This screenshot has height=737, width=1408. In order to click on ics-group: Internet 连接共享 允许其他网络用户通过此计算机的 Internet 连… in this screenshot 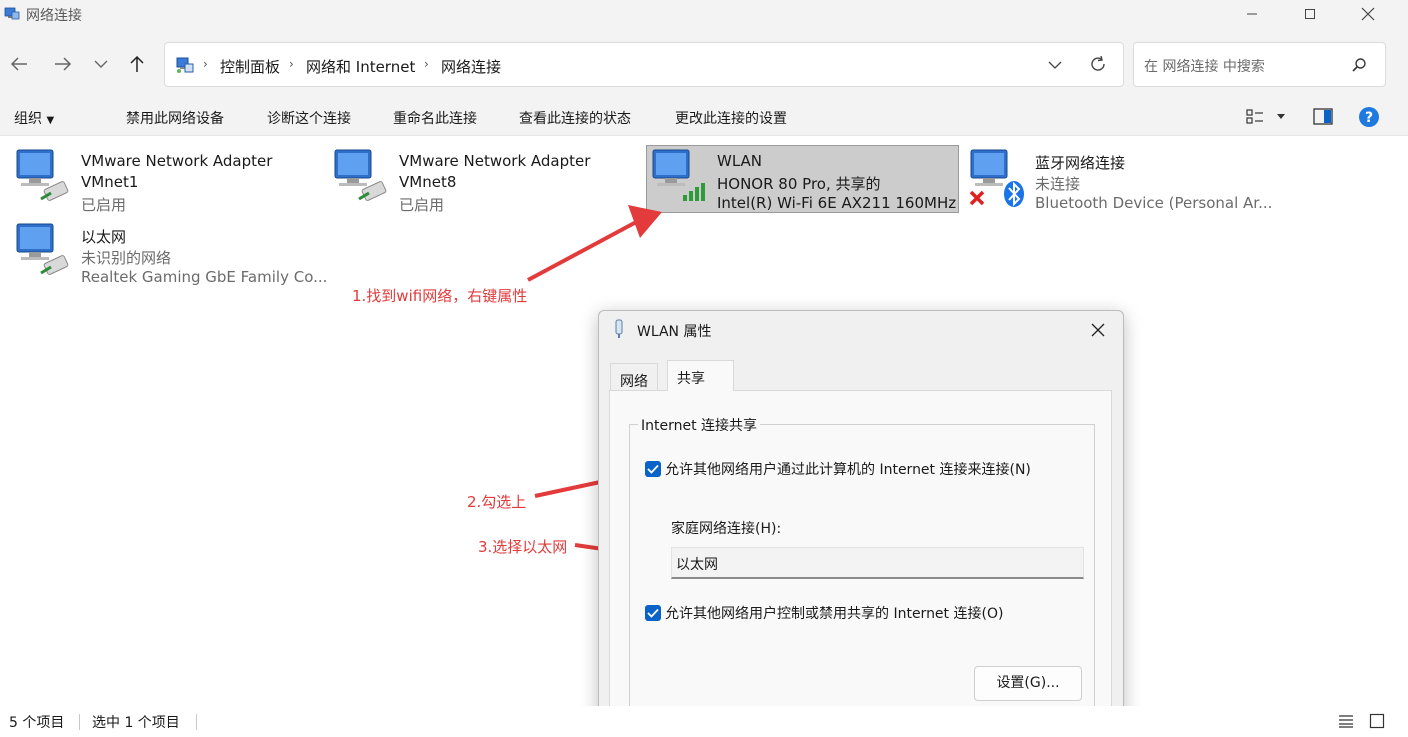, I will do `click(862, 569)`.